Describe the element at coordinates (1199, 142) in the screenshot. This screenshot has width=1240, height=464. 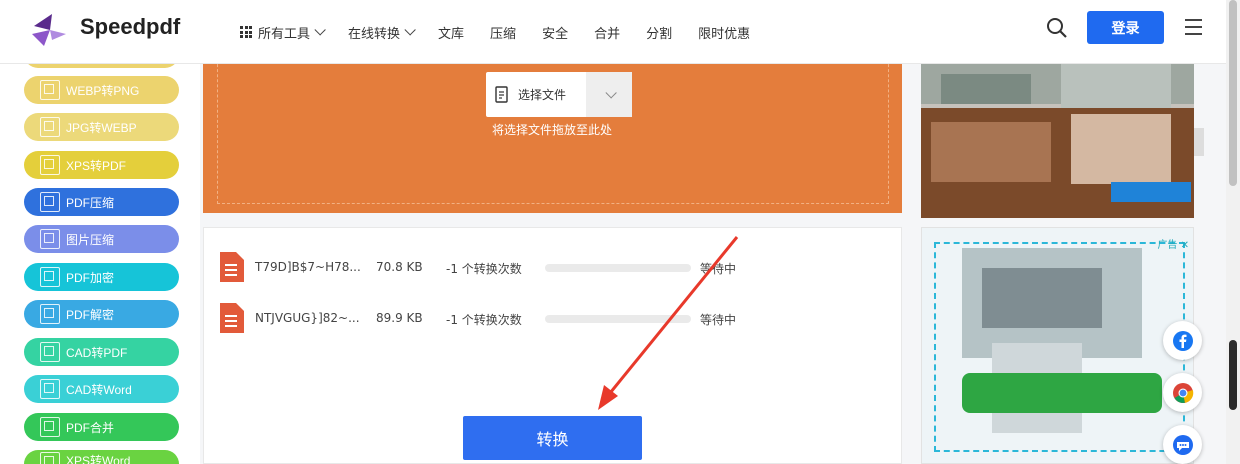
I see `ad-scroll-tab` at that location.